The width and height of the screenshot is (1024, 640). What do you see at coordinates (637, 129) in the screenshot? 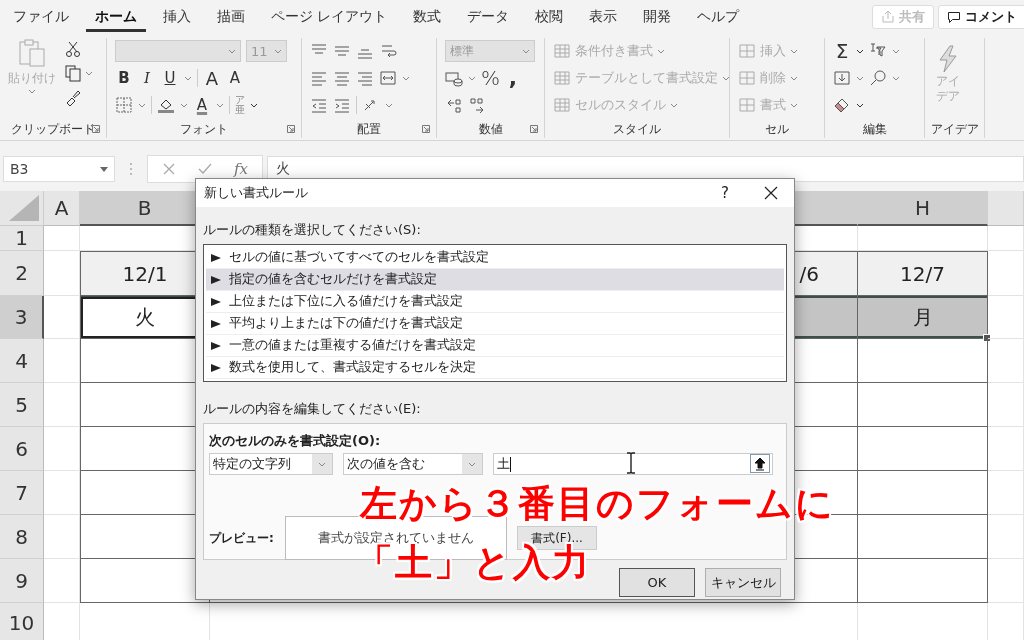
I see `group-label: スタイル` at bounding box center [637, 129].